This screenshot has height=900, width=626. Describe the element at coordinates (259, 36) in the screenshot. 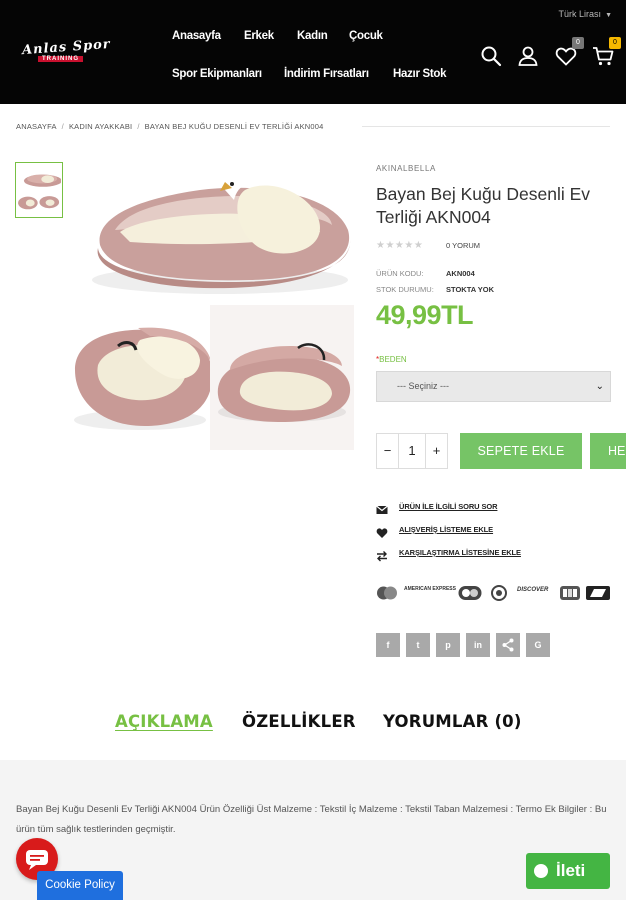

I see `nav-item-erkek: Erkek` at that location.